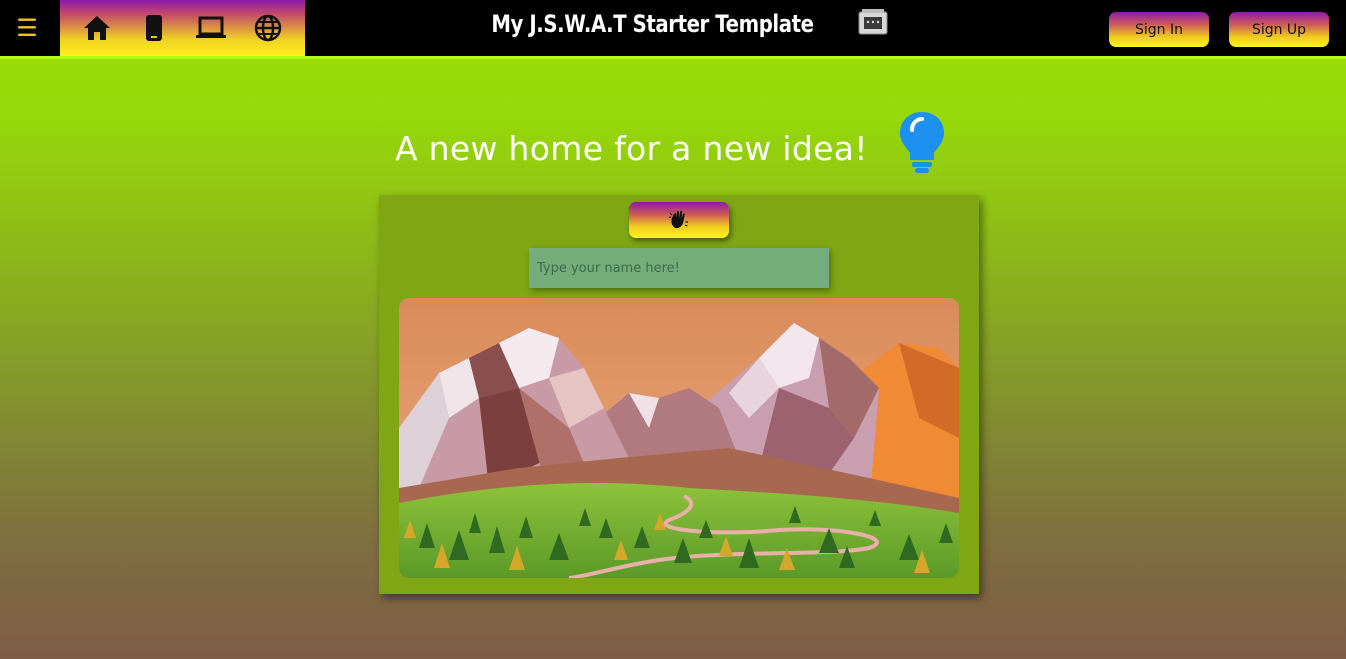 Image resolution: width=1346 pixels, height=659 pixels. I want to click on wave-button, so click(679, 220).